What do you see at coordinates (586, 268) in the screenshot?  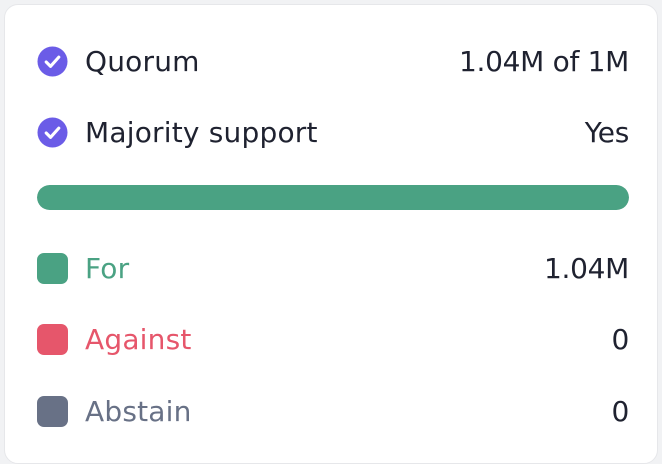 I see `for-value: 1.04M` at bounding box center [586, 268].